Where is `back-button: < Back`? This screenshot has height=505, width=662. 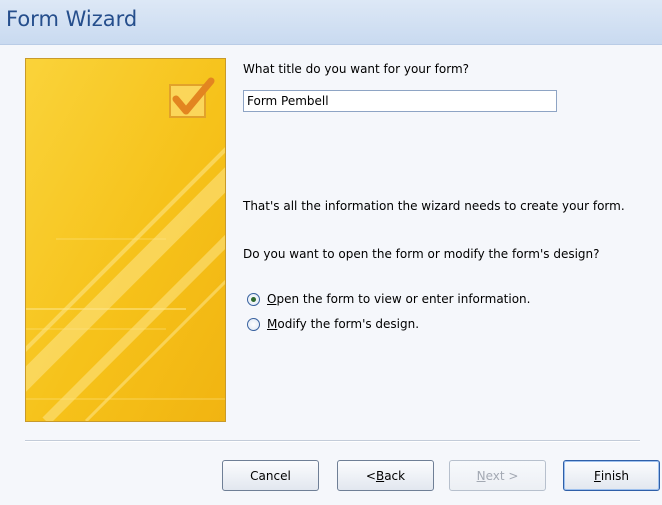
back-button: < Back is located at coordinates (385, 475).